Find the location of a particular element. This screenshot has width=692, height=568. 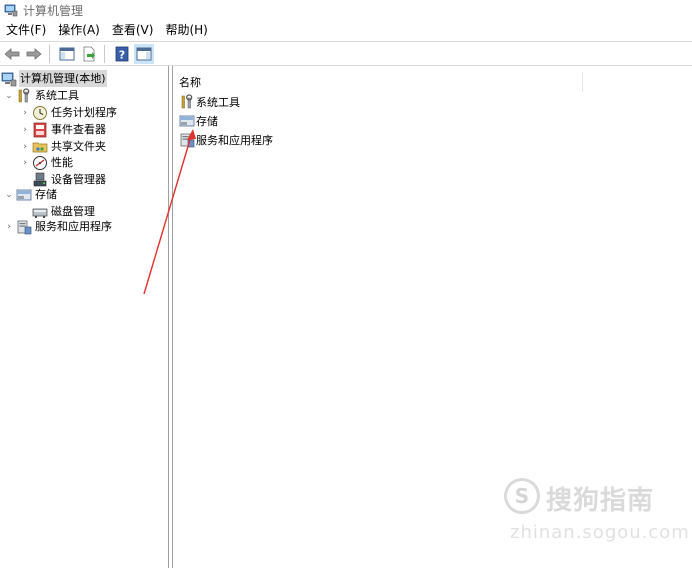

tree-item-services-apps: › 服务和应用程序 is located at coordinates (58, 226).